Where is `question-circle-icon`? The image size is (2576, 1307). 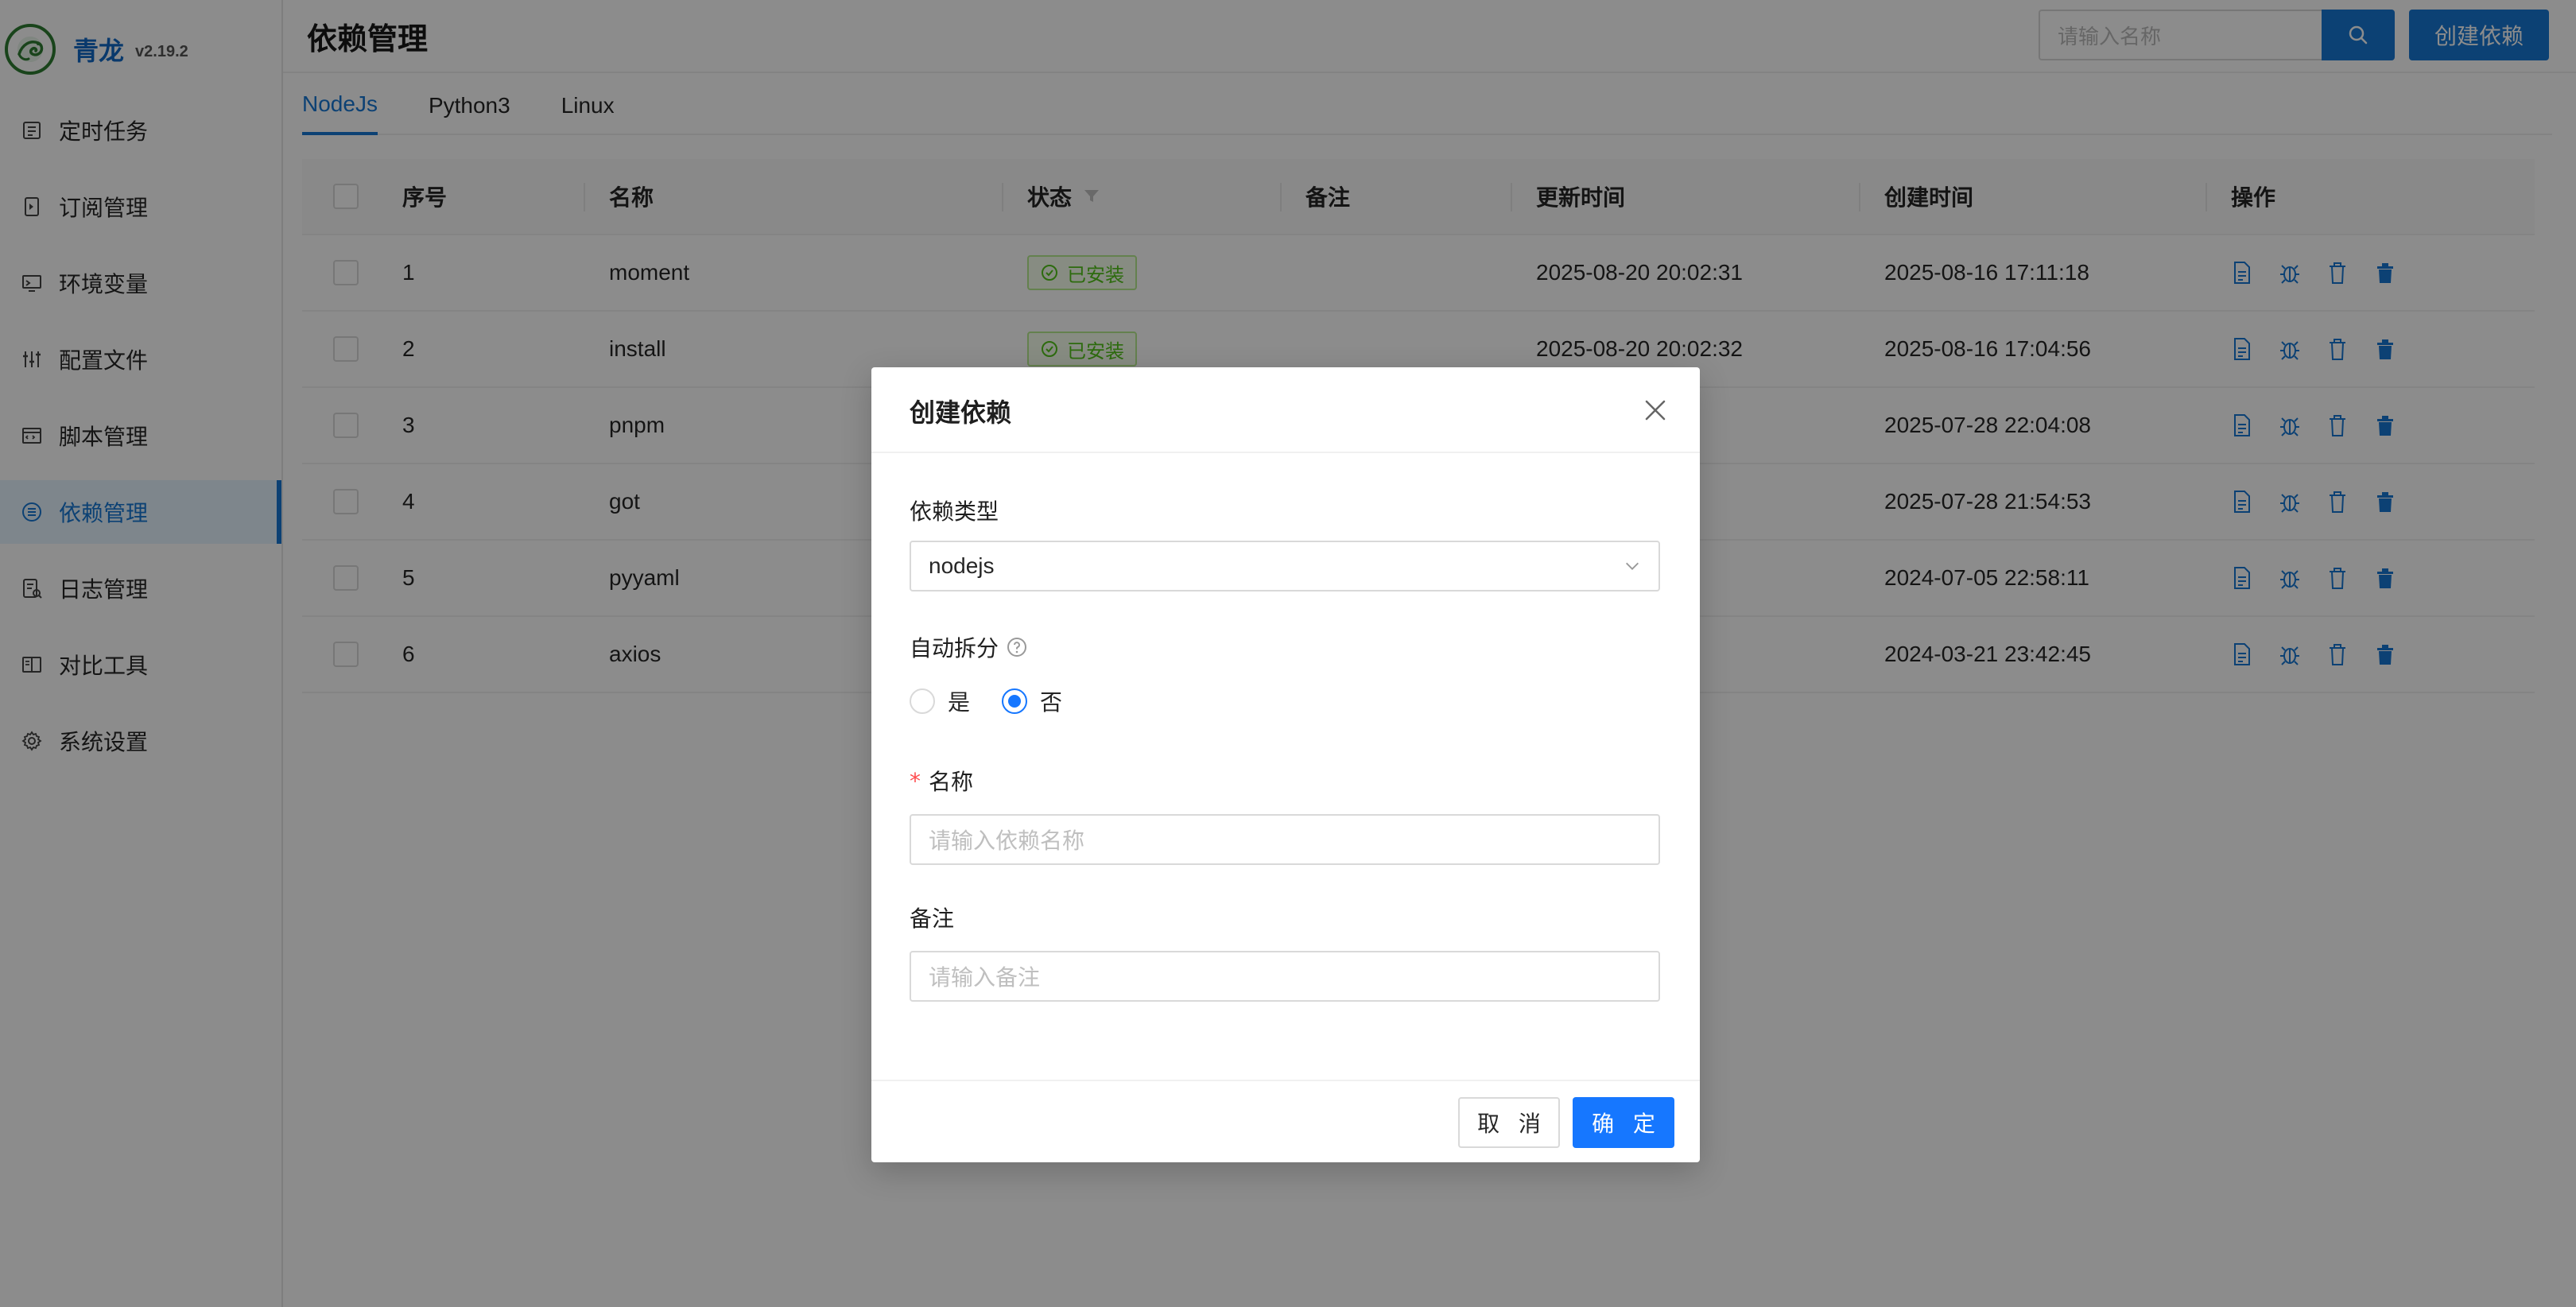
question-circle-icon is located at coordinates (1017, 647).